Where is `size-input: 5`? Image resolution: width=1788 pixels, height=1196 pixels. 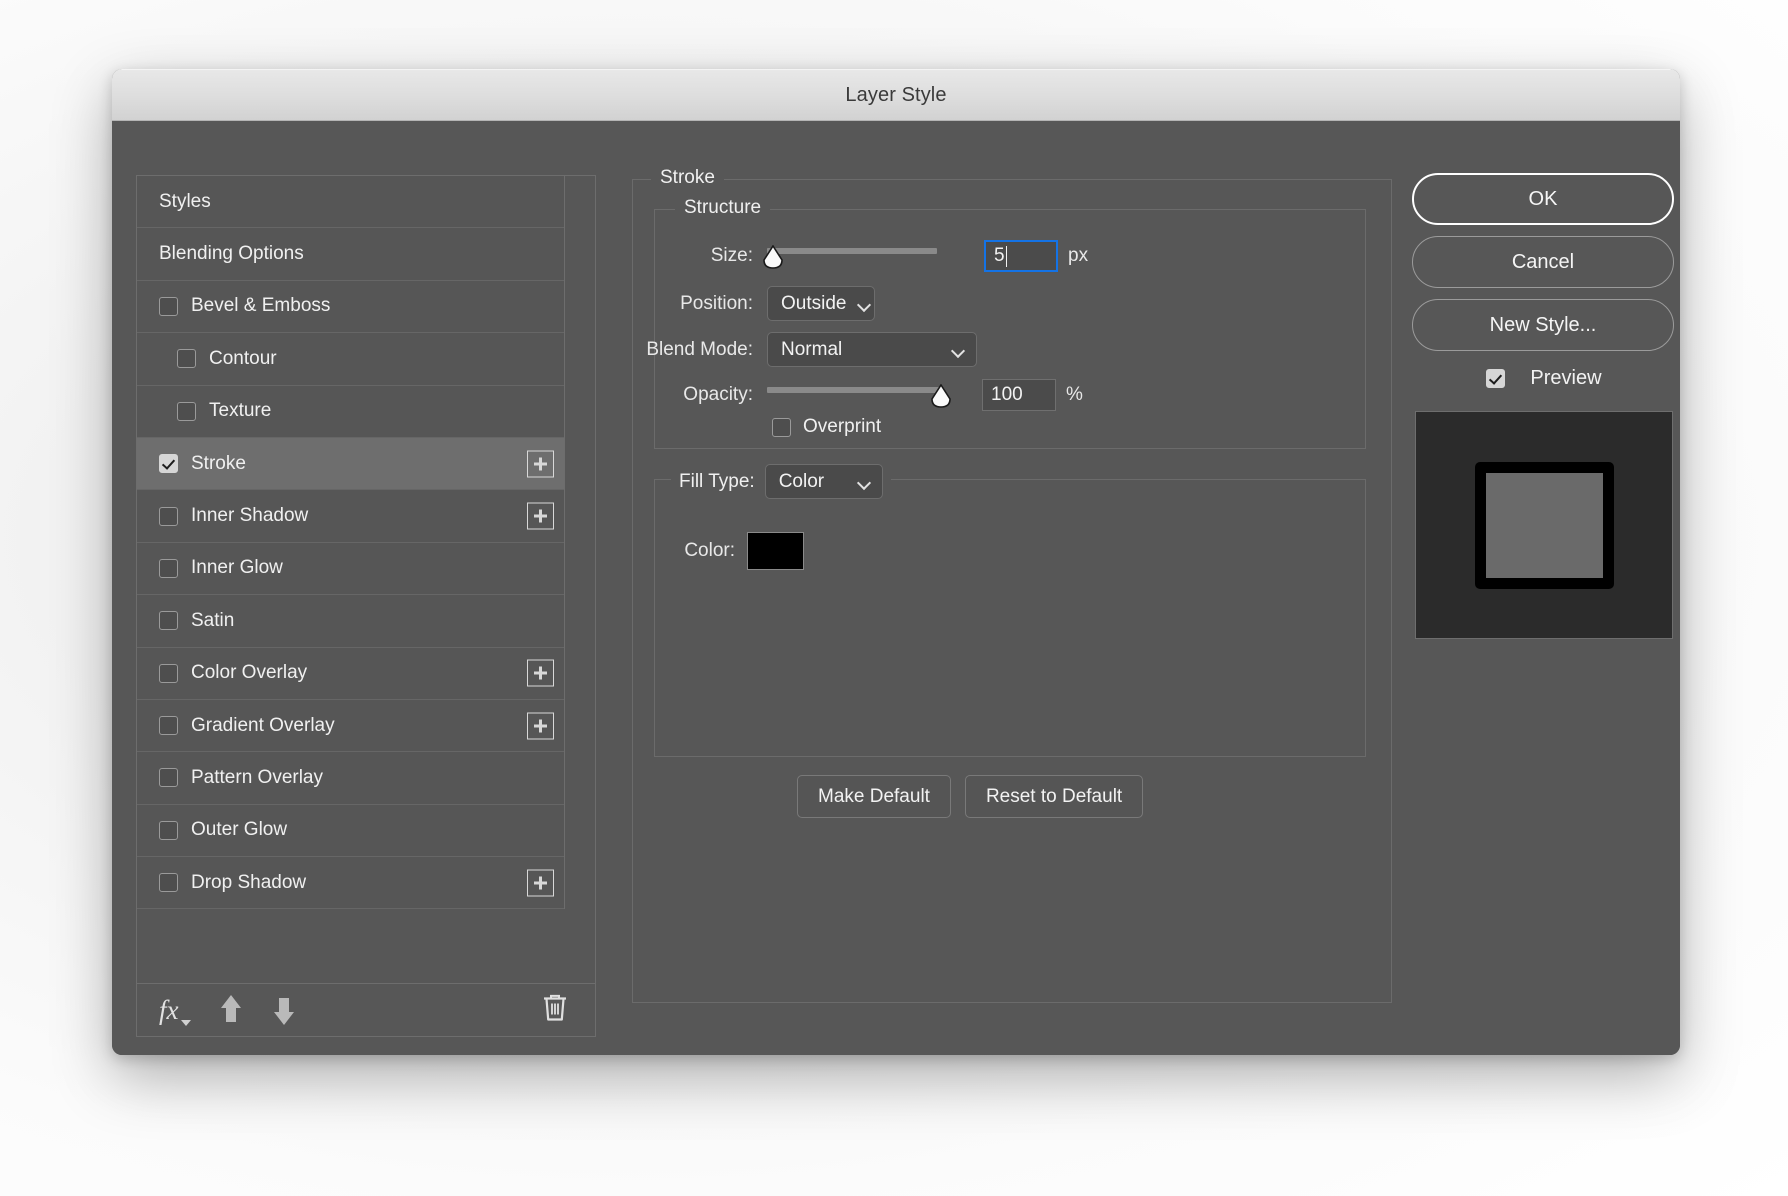
size-input: 5 is located at coordinates (1021, 256).